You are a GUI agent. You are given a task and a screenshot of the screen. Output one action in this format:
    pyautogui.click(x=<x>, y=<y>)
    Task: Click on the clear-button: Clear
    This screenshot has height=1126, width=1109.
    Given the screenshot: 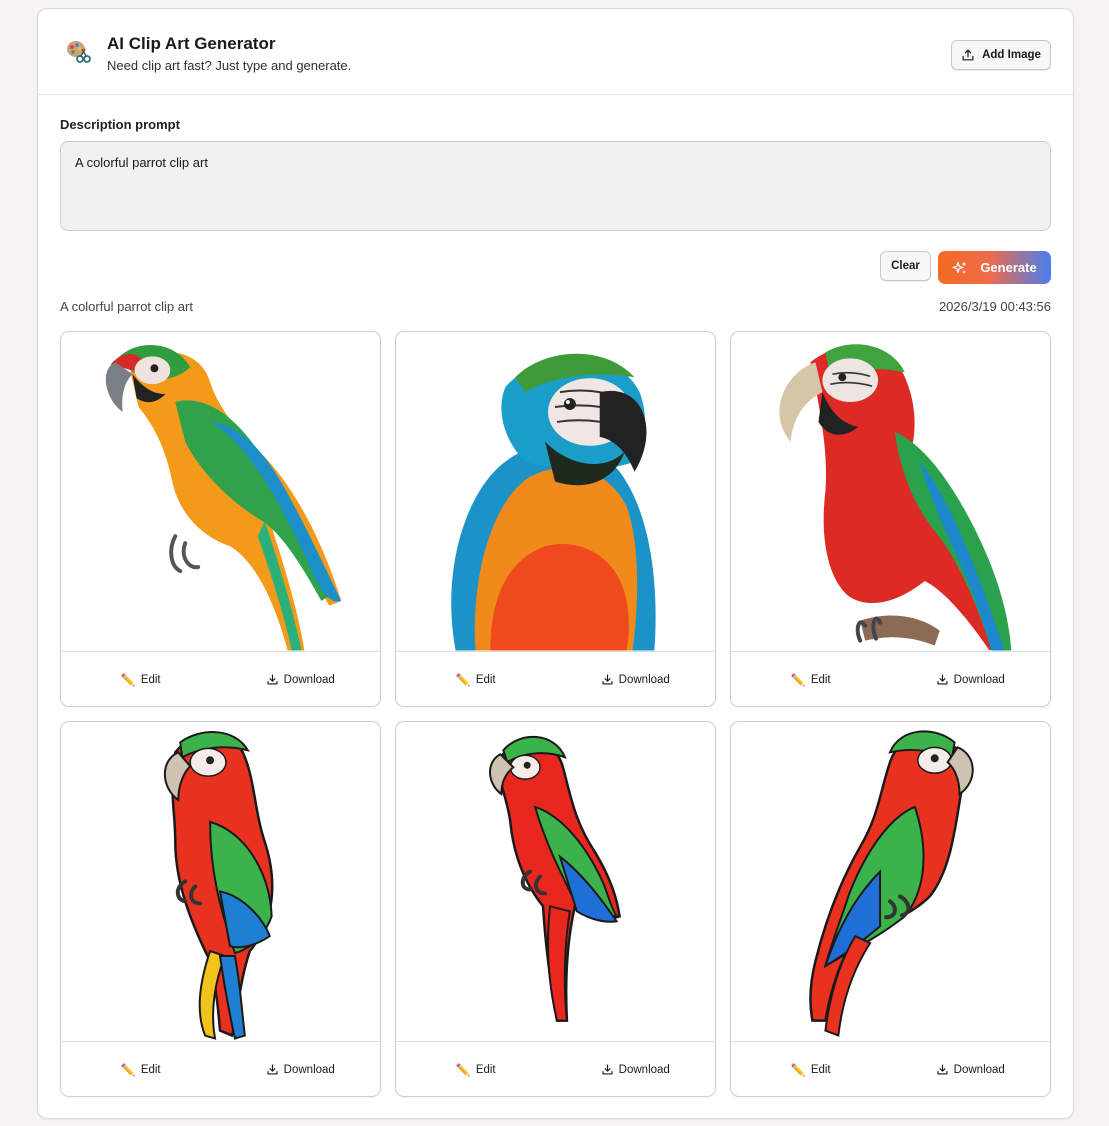 What is the action you would take?
    pyautogui.click(x=905, y=266)
    